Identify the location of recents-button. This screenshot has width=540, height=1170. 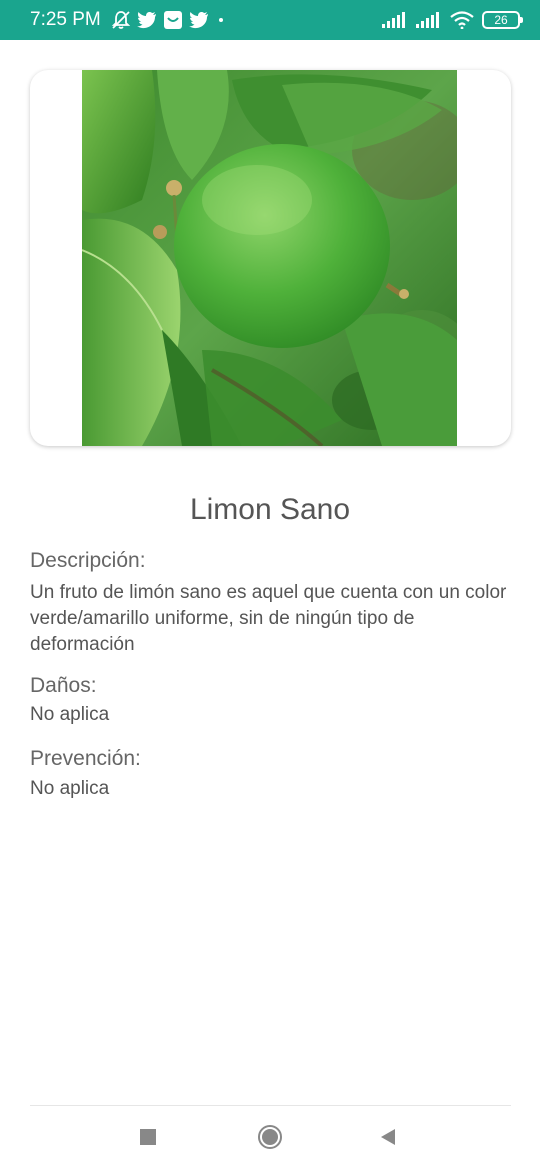
(148, 1137).